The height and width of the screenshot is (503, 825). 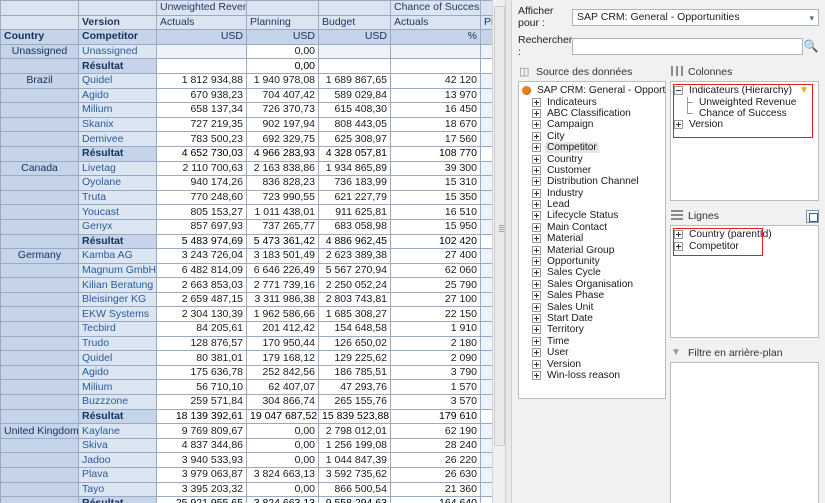 What do you see at coordinates (435, 460) in the screenshot?
I see `data-cell: 26 220` at bounding box center [435, 460].